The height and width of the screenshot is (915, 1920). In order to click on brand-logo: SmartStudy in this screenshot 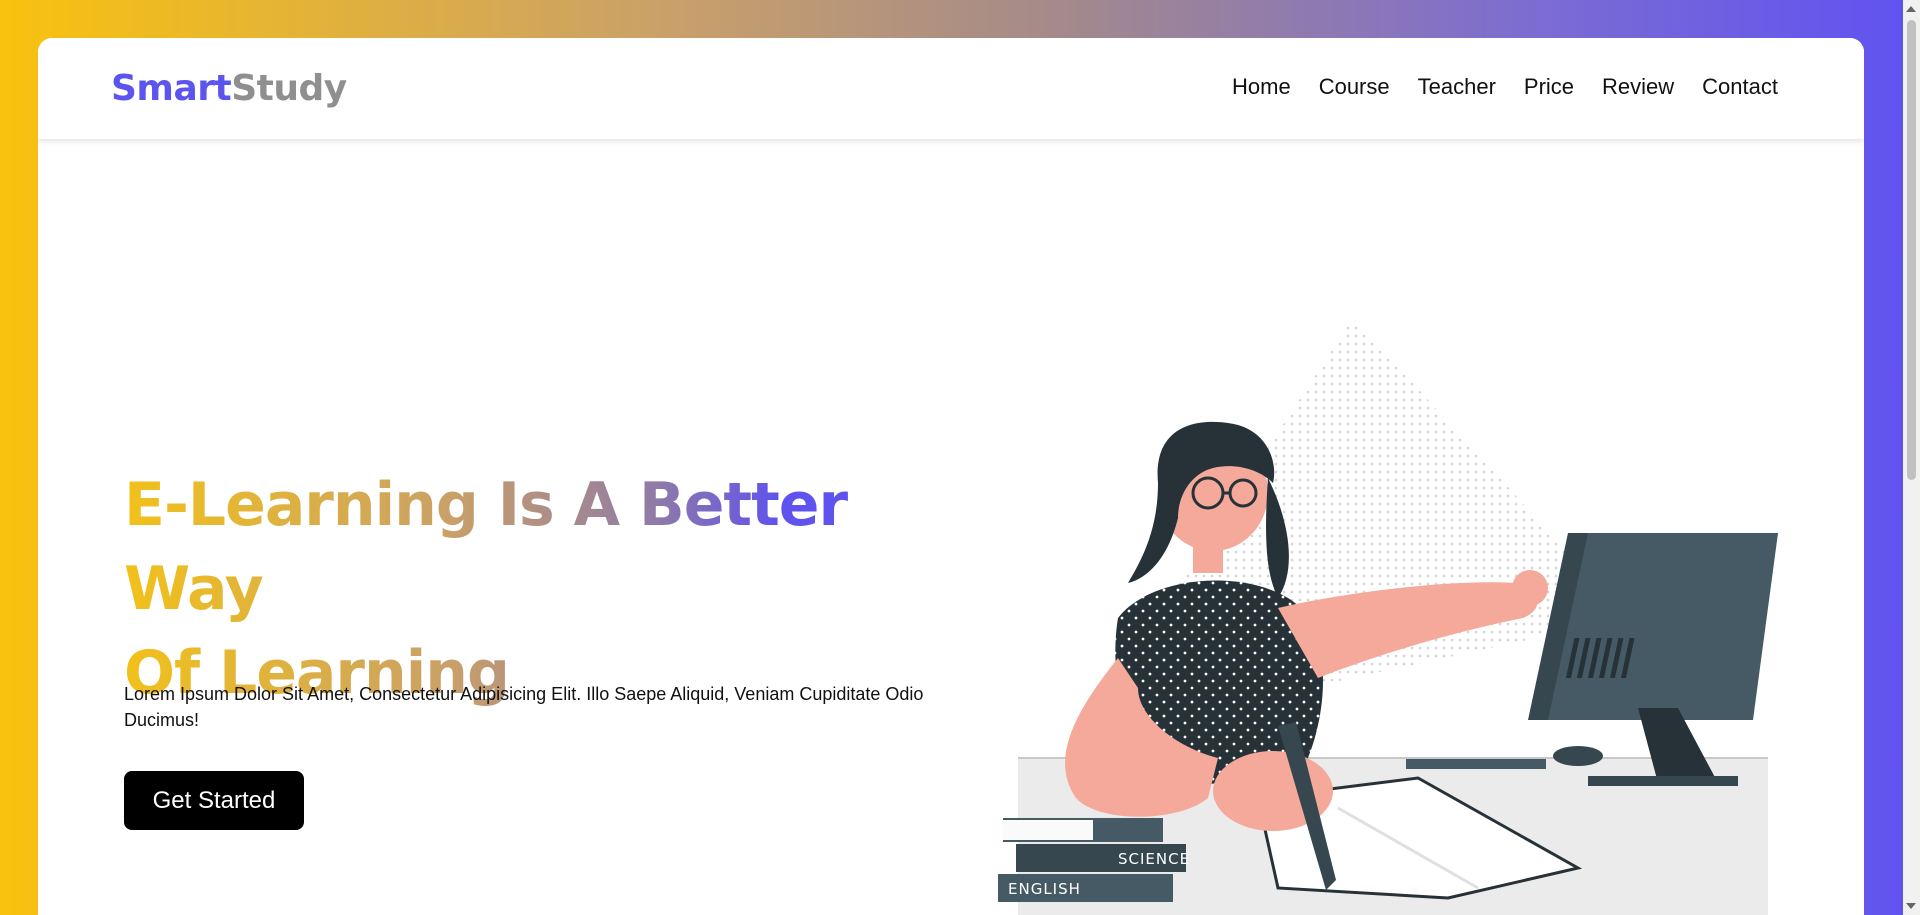, I will do `click(229, 88)`.